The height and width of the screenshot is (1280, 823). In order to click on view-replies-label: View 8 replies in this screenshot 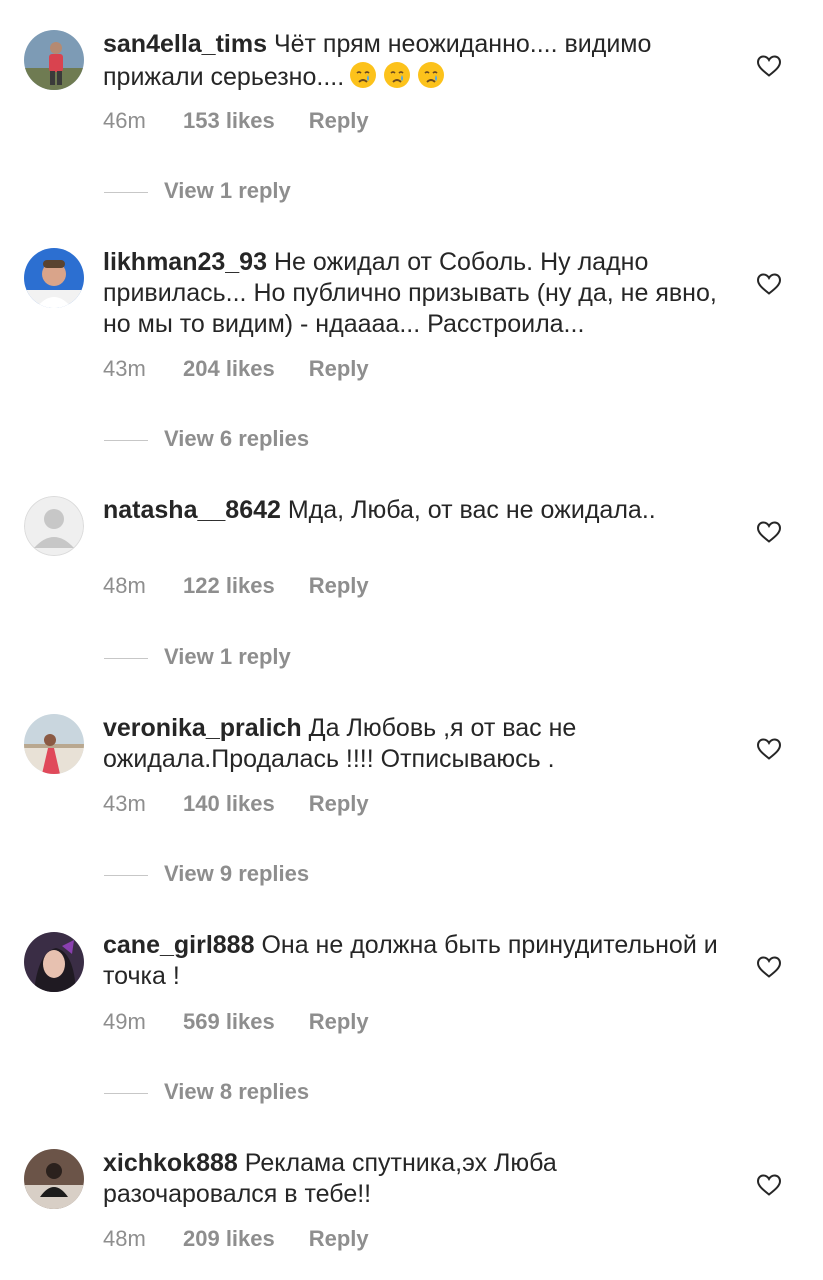, I will do `click(237, 1091)`.